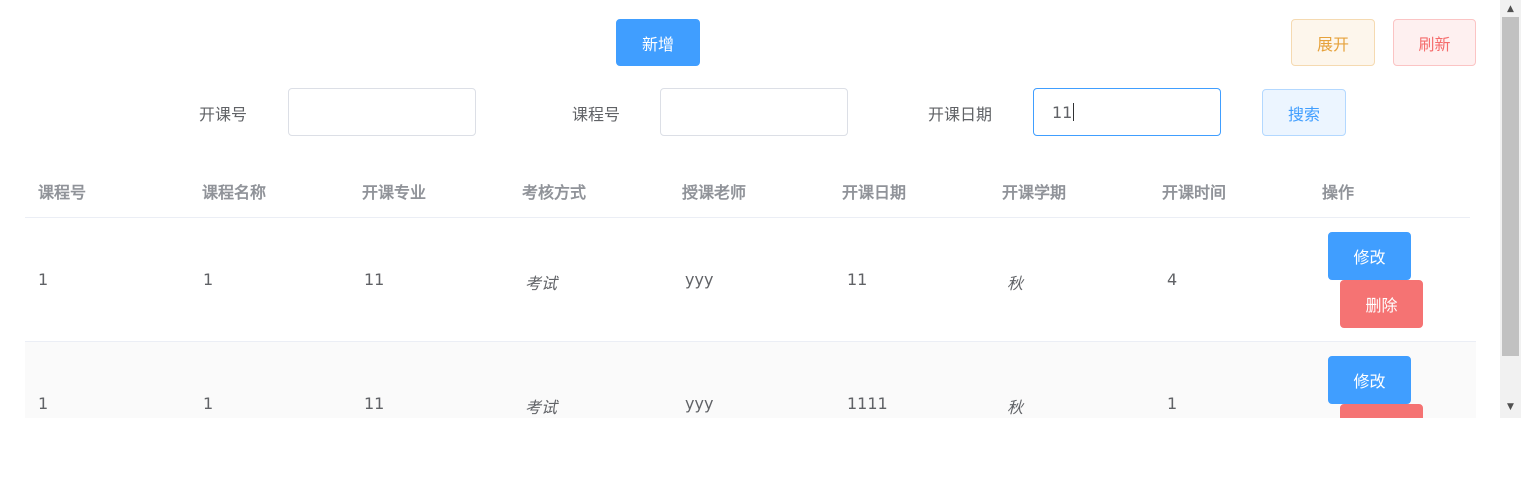  What do you see at coordinates (714, 192) in the screenshot?
I see `header-teacher: 授课老师` at bounding box center [714, 192].